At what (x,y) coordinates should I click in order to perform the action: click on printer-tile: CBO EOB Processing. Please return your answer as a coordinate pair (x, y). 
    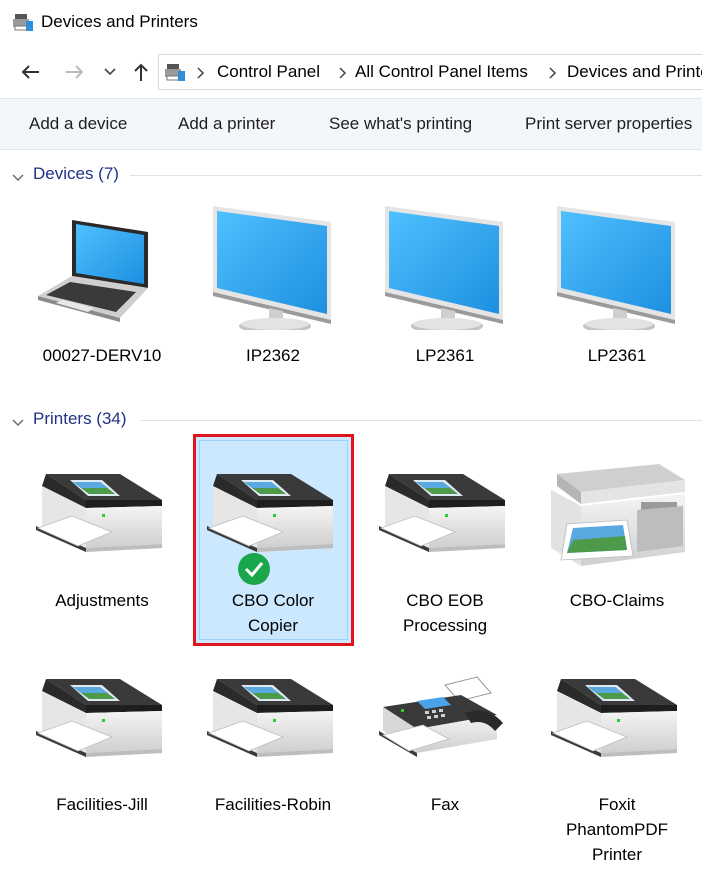
    Looking at the image, I should click on (445, 540).